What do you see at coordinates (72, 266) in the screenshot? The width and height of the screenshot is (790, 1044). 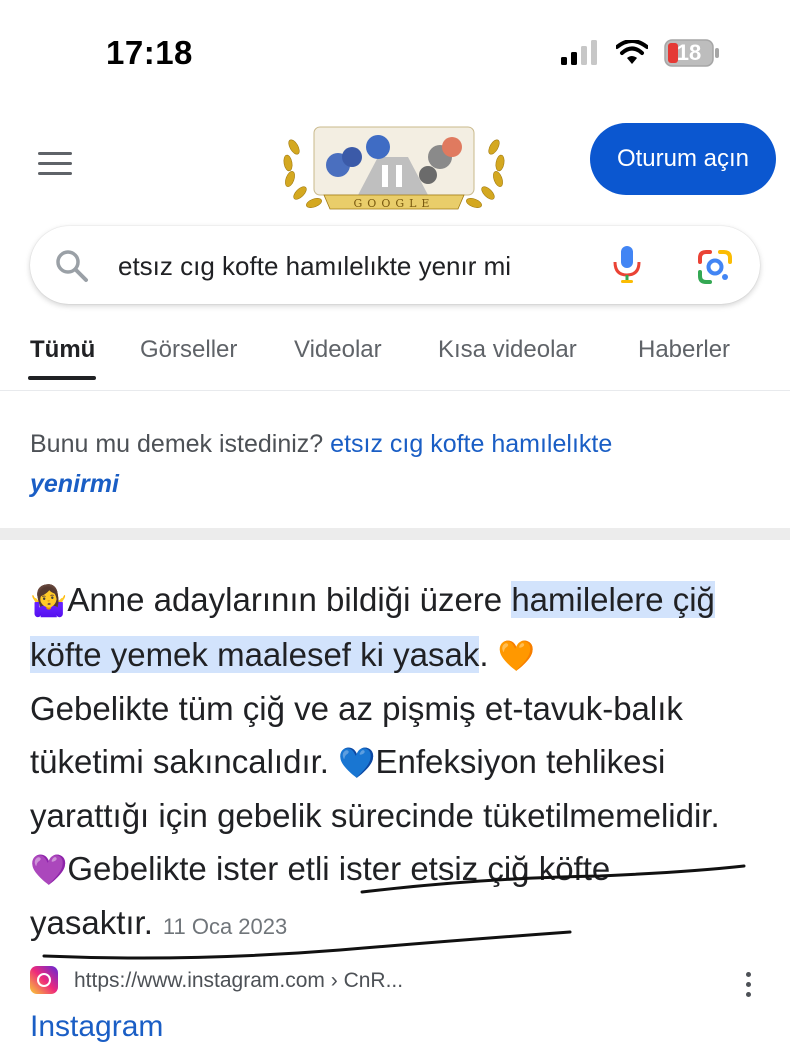 I see `search-icon` at bounding box center [72, 266].